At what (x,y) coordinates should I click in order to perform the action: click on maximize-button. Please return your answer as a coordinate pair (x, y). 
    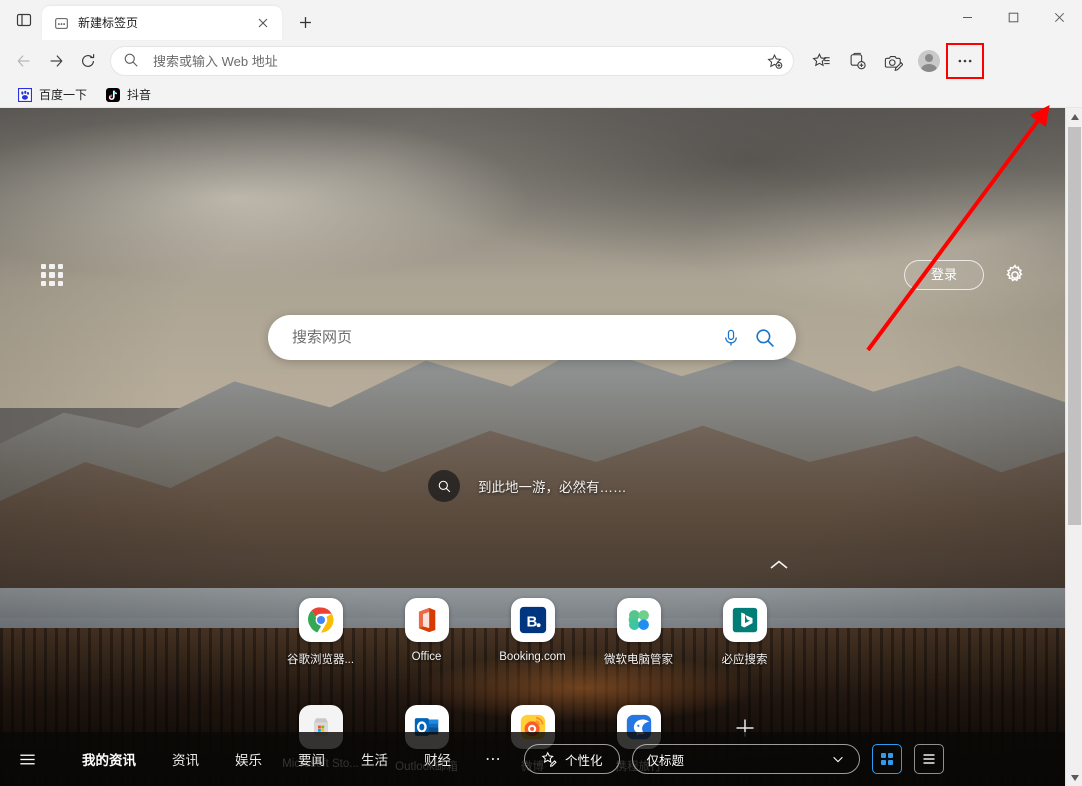
    Looking at the image, I should click on (1013, 17).